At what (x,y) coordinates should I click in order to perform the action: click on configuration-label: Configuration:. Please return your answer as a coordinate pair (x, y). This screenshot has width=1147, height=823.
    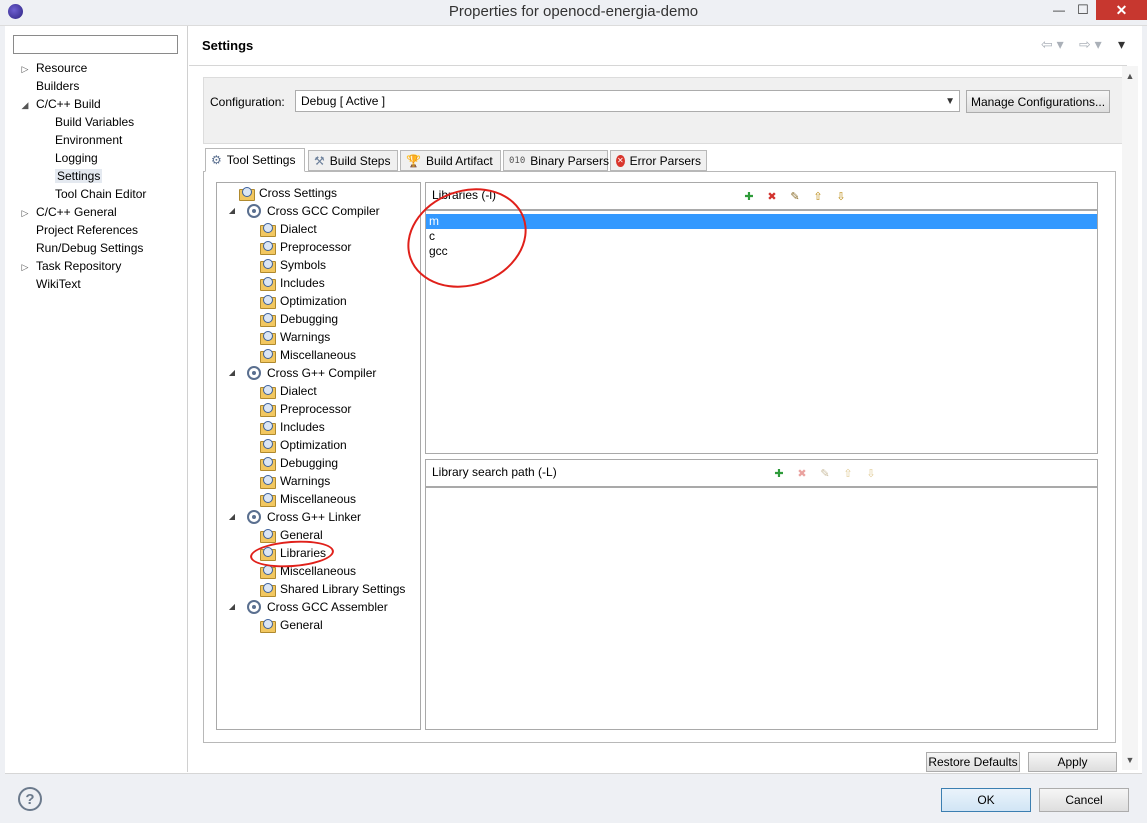
    Looking at the image, I should click on (247, 102).